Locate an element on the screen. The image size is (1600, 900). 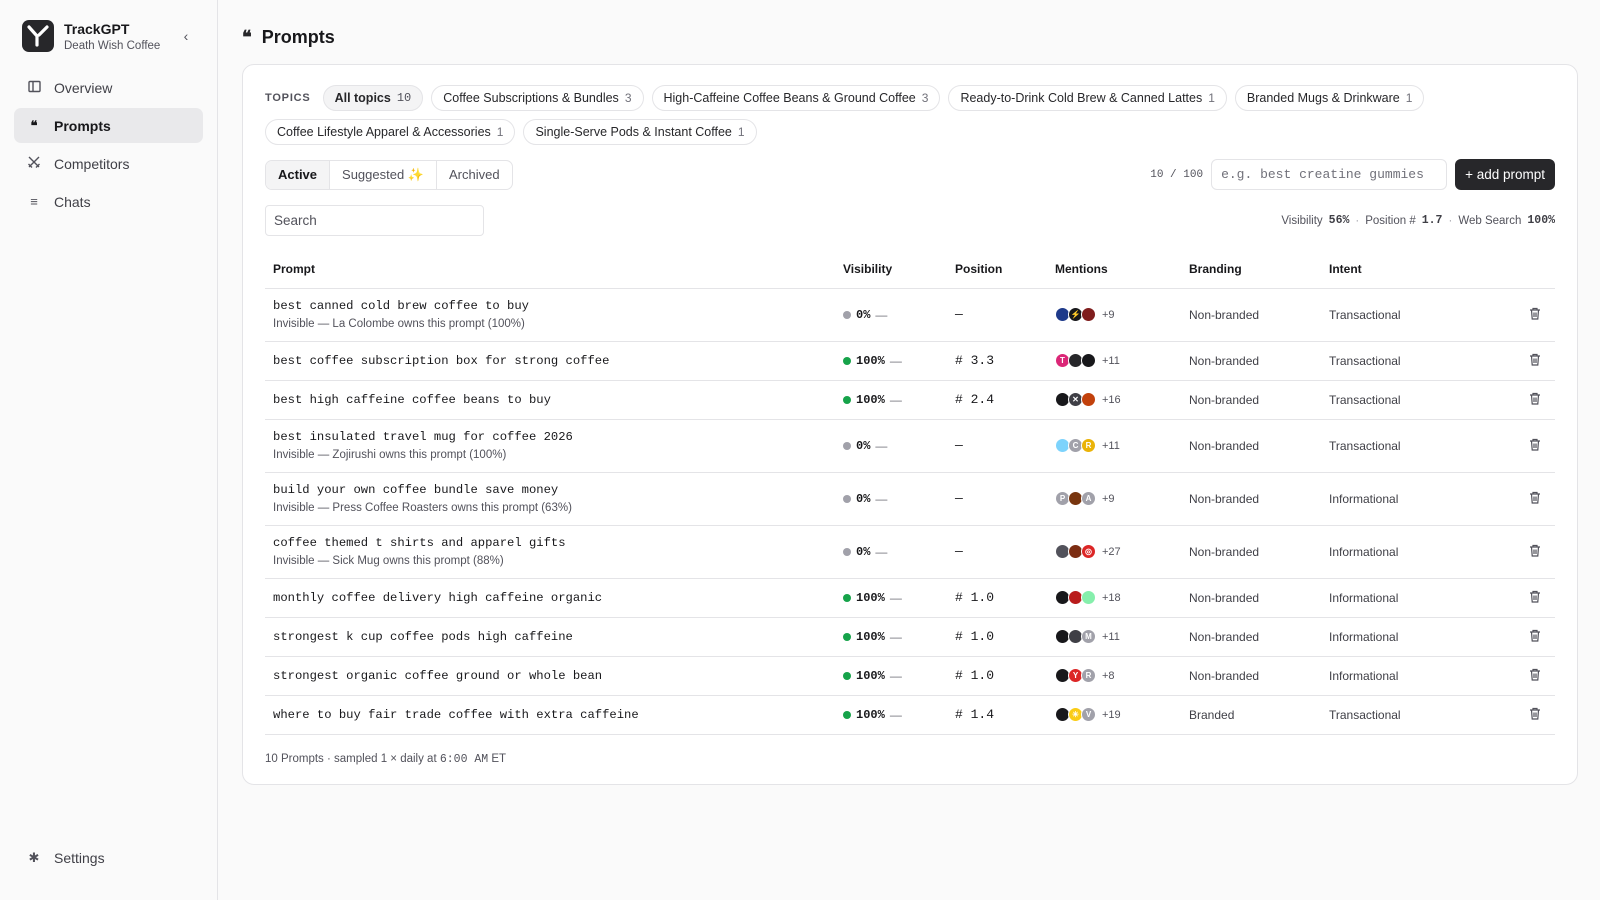
sidebar-item-prompts: ❝ Prompts is located at coordinates (108, 125).